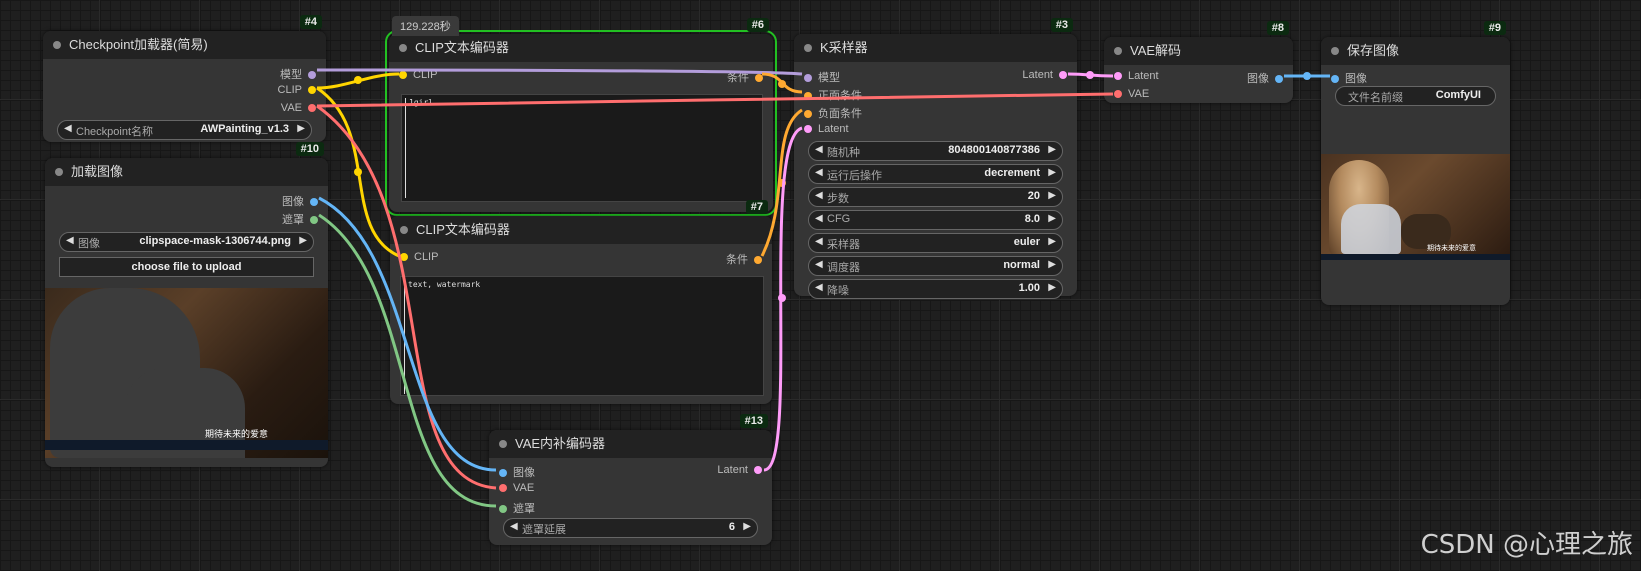  Describe the element at coordinates (186, 172) in the screenshot. I see `node-title: 加载图像` at that location.